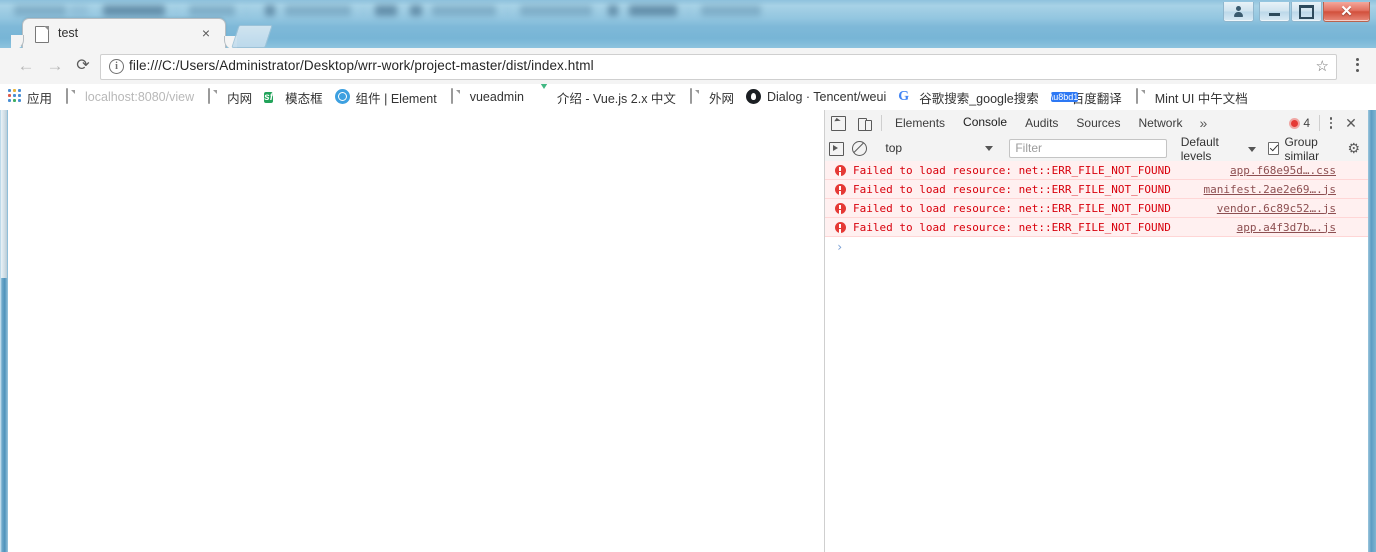 Image resolution: width=1376 pixels, height=552 pixels. Describe the element at coordinates (1357, 66) in the screenshot. I see `browser-menu-button` at that location.